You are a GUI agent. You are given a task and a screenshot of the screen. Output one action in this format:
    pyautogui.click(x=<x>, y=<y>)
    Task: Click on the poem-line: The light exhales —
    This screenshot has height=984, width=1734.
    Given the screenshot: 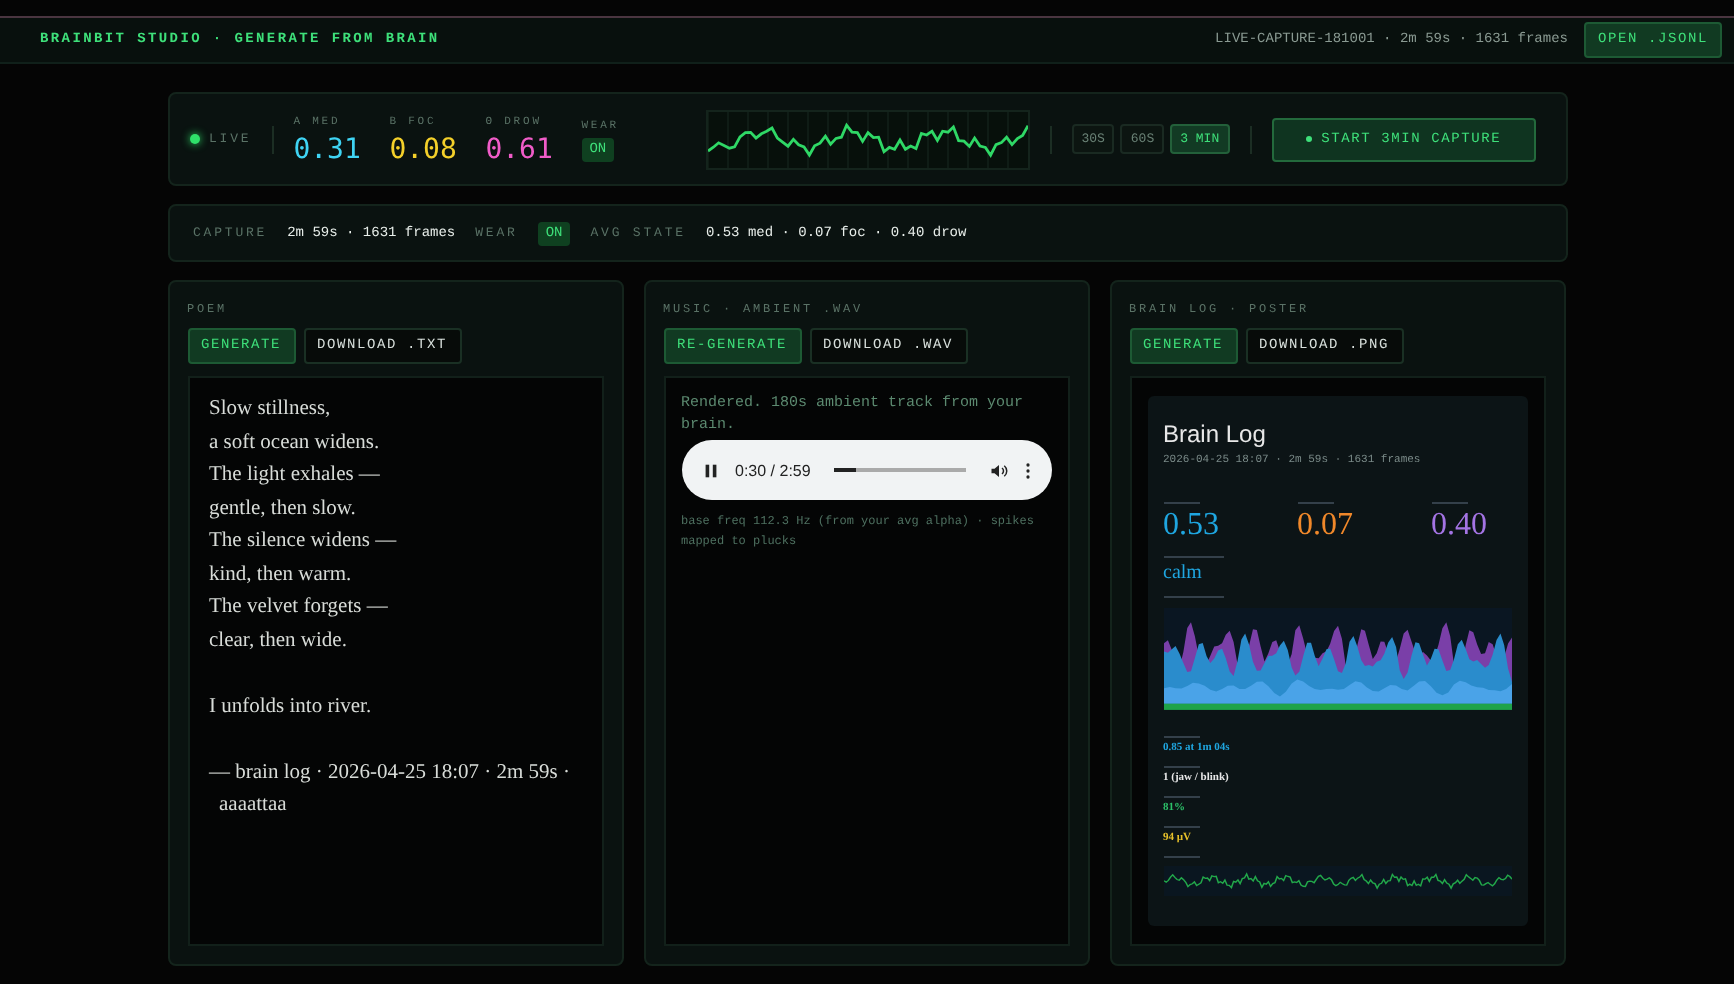 What is the action you would take?
    pyautogui.click(x=295, y=476)
    